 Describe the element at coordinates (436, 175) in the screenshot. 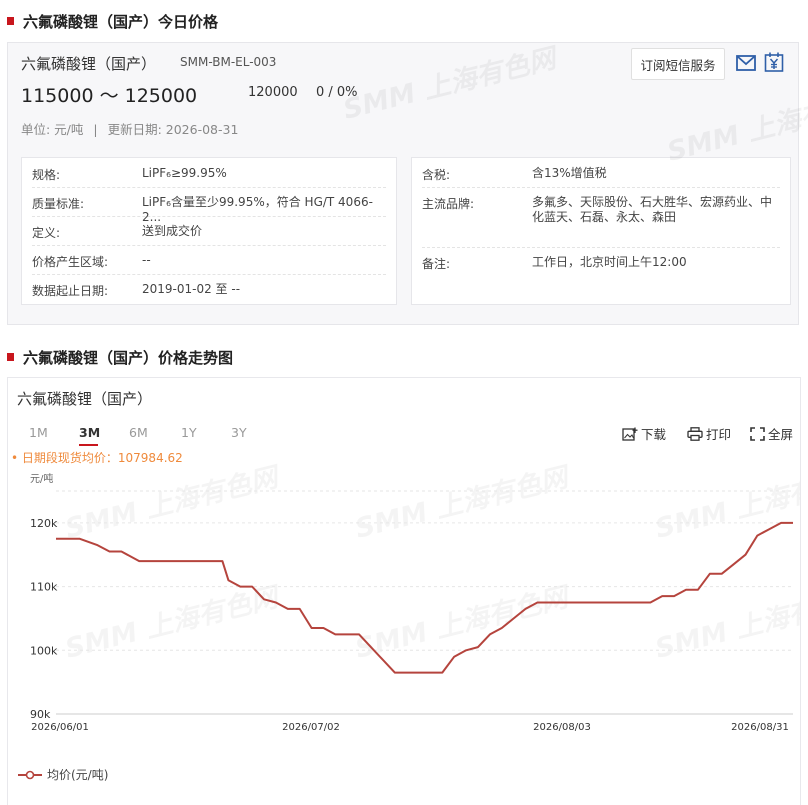

I see `spec-key: 含税:` at that location.